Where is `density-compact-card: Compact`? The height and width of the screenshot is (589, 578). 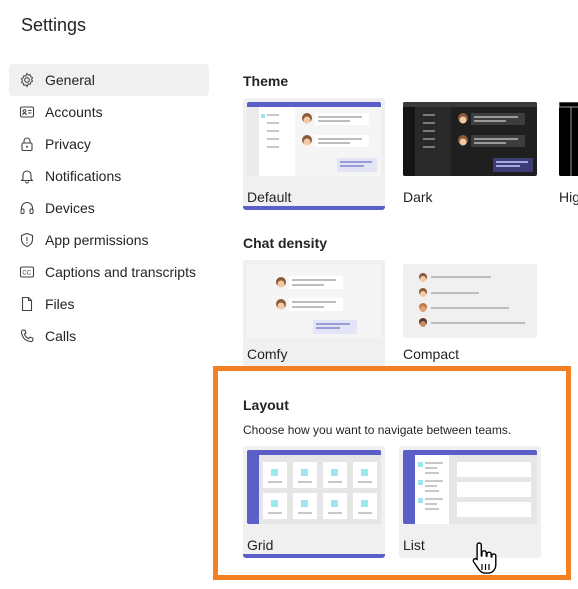 density-compact-card: Compact is located at coordinates (470, 314).